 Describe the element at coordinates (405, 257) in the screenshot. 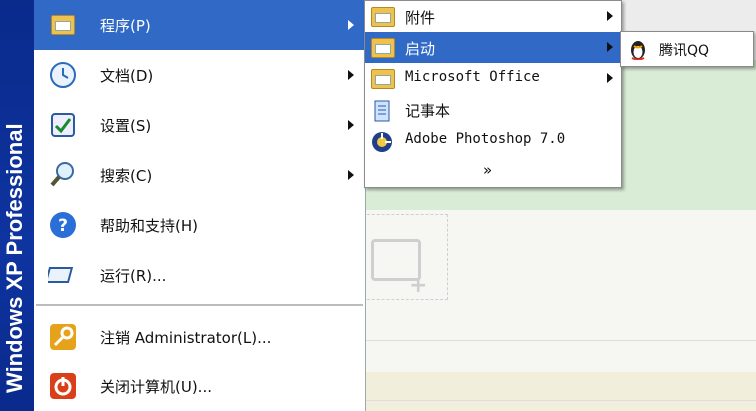

I see `image-placeholder: +` at that location.